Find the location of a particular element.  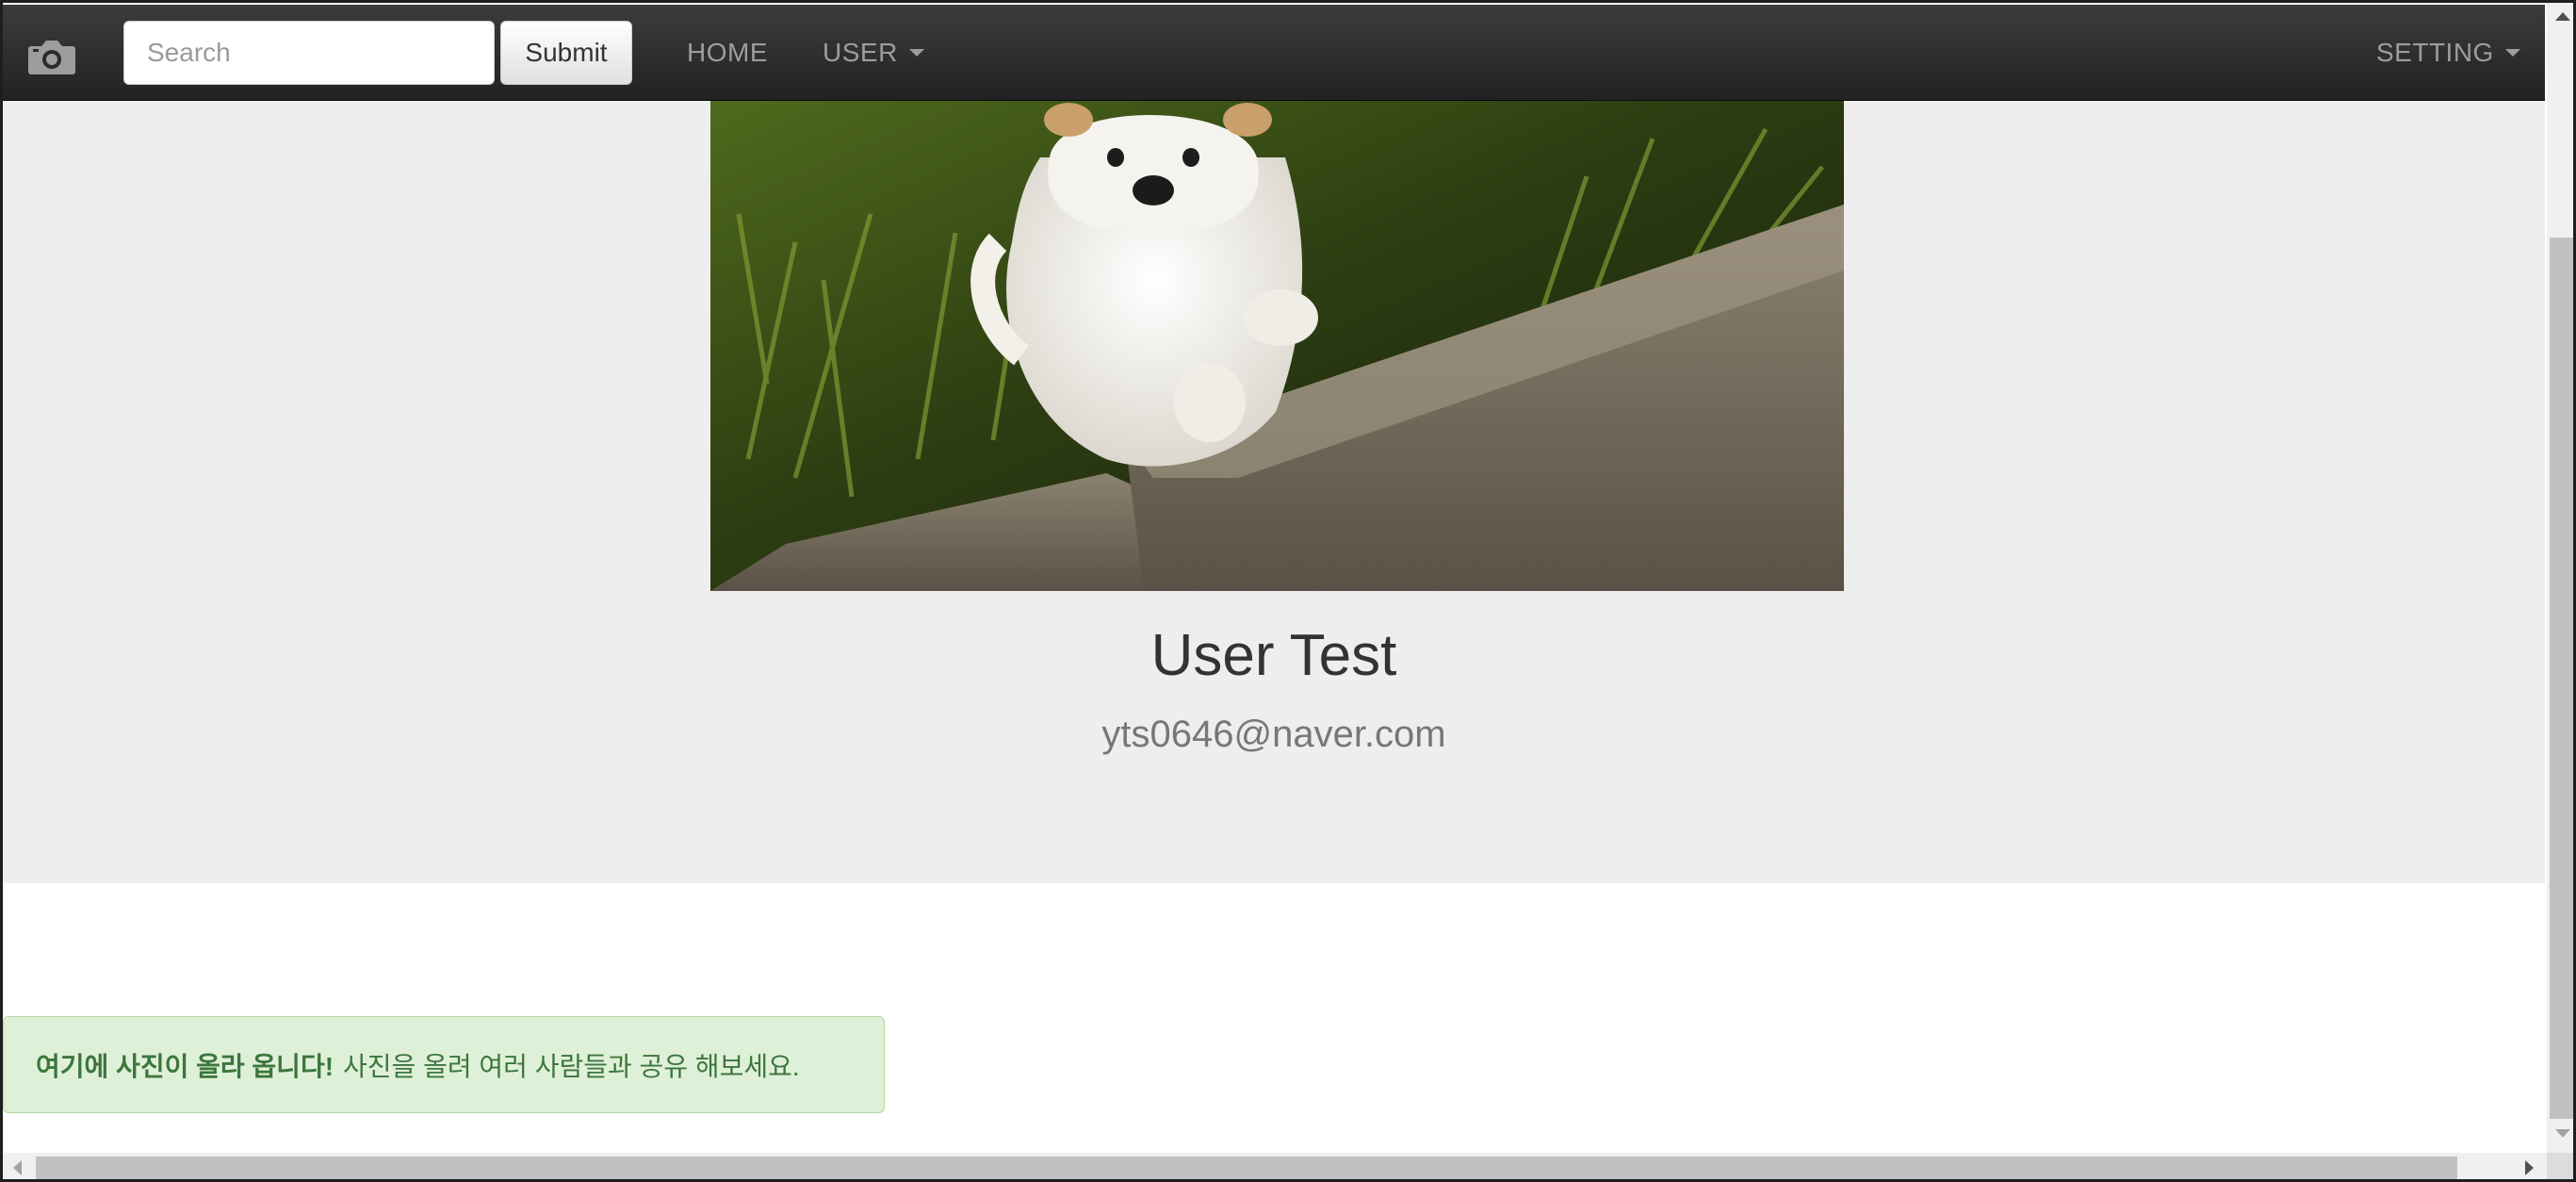

scroll-left-arrow-icon is located at coordinates (17, 1167).